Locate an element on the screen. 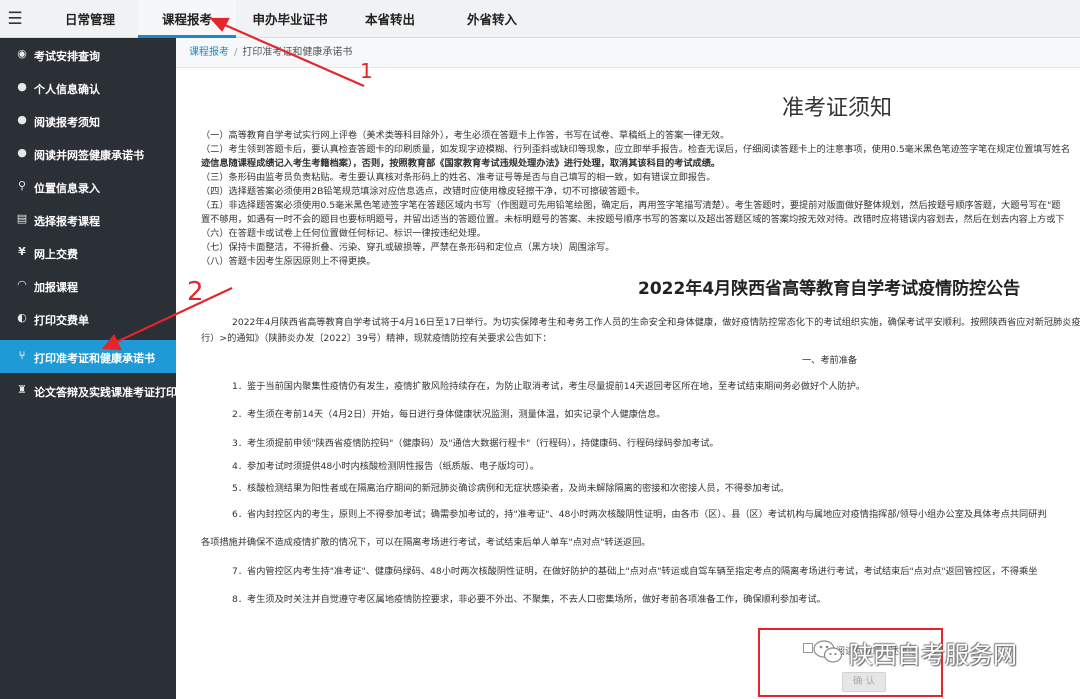  breadcrumb-parent-link: 课程报考 is located at coordinates (209, 52).